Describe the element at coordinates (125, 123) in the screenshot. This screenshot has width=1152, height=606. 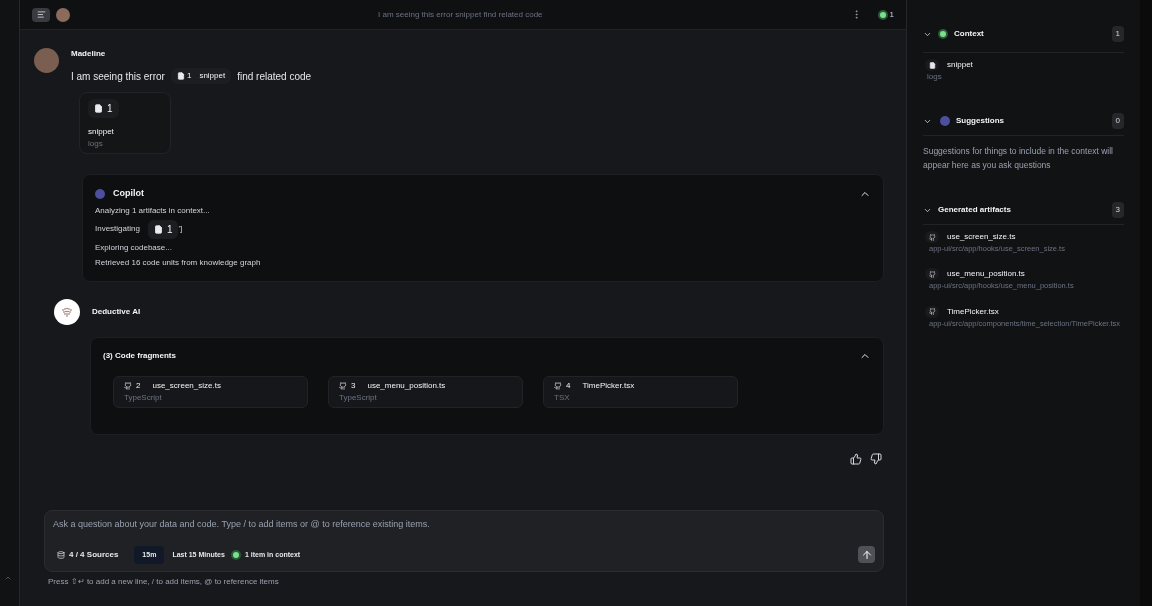
I see `attachment-card: 1 snippet logs` at that location.